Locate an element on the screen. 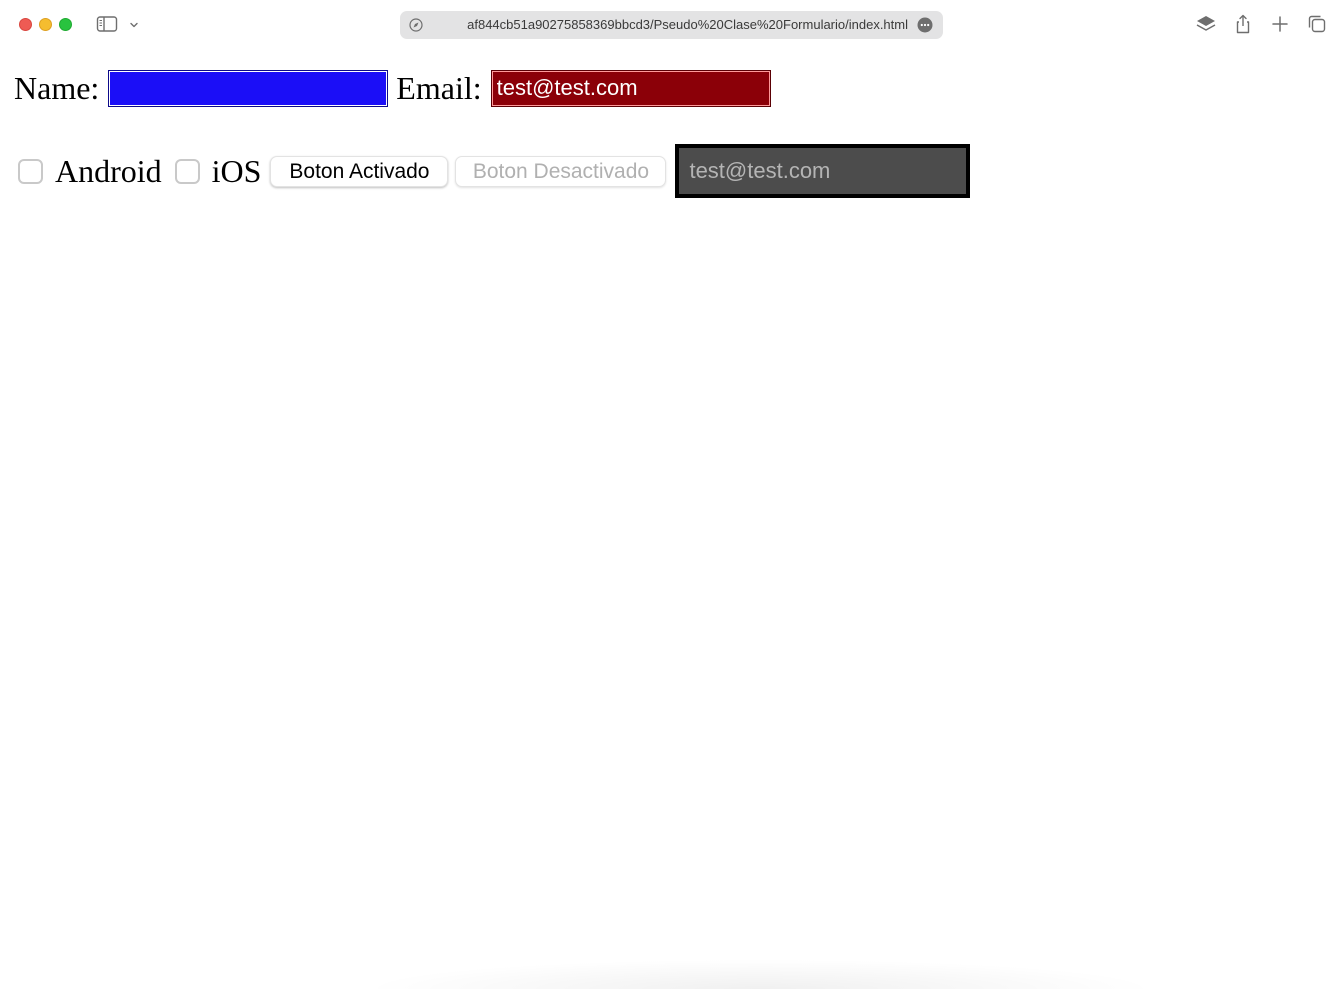 This screenshot has width=1337, height=989. form-row-contact: Name: Email: is located at coordinates (392, 88).